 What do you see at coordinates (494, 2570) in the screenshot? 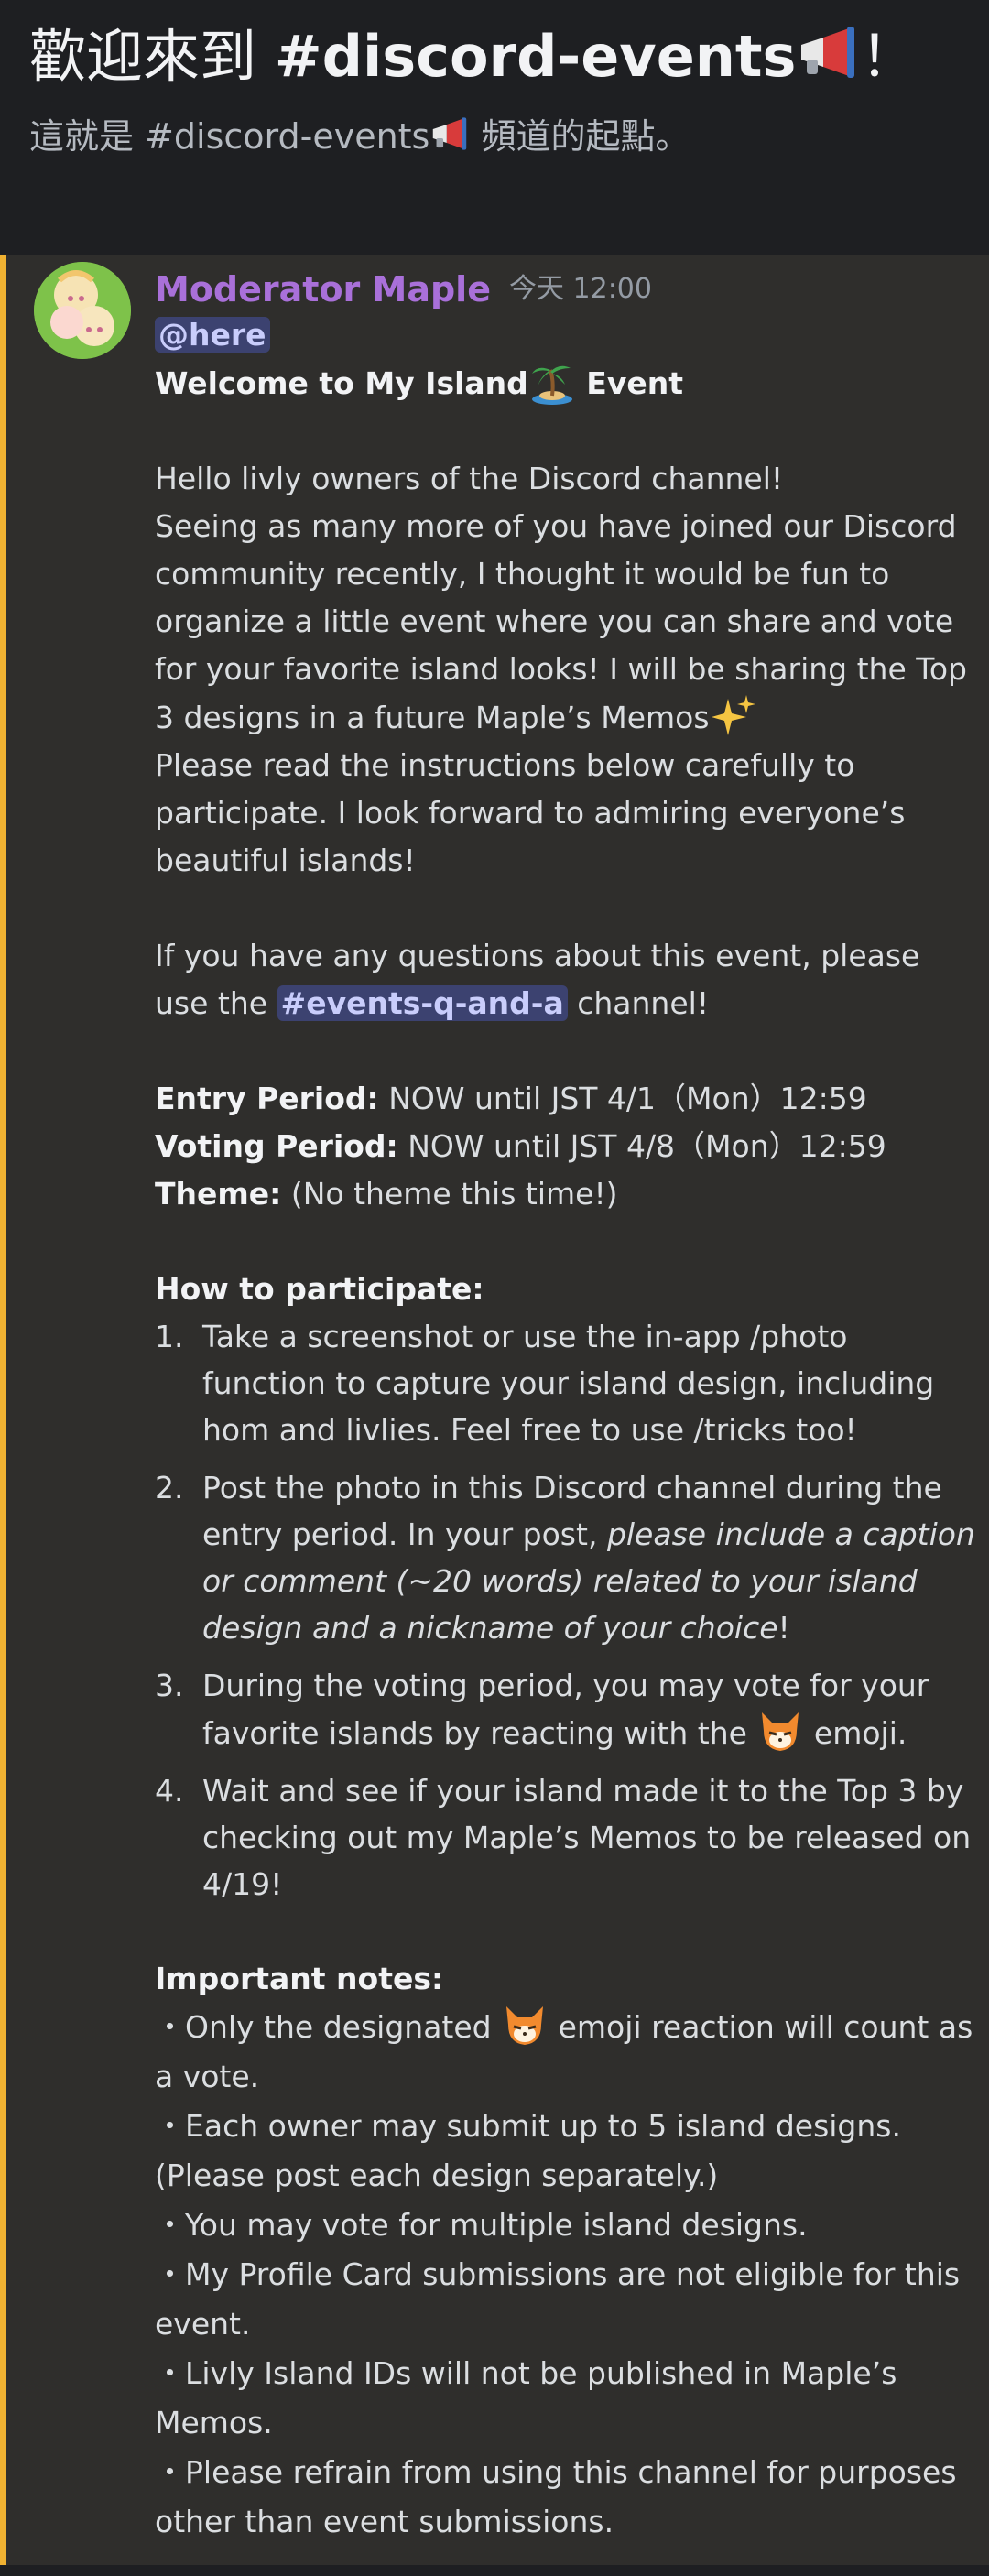
I see `bottom-divider` at bounding box center [494, 2570].